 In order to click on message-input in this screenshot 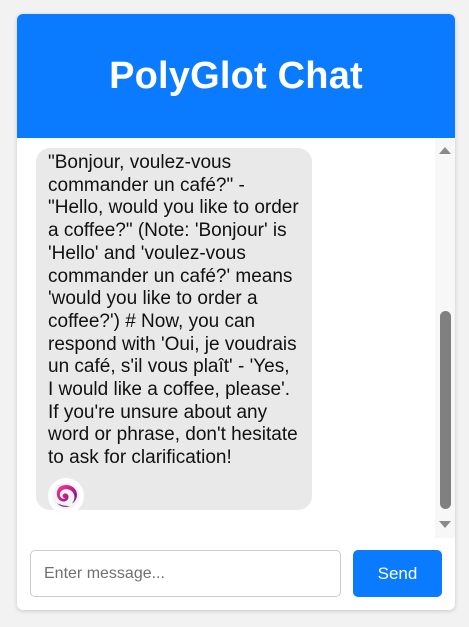, I will do `click(185, 573)`.